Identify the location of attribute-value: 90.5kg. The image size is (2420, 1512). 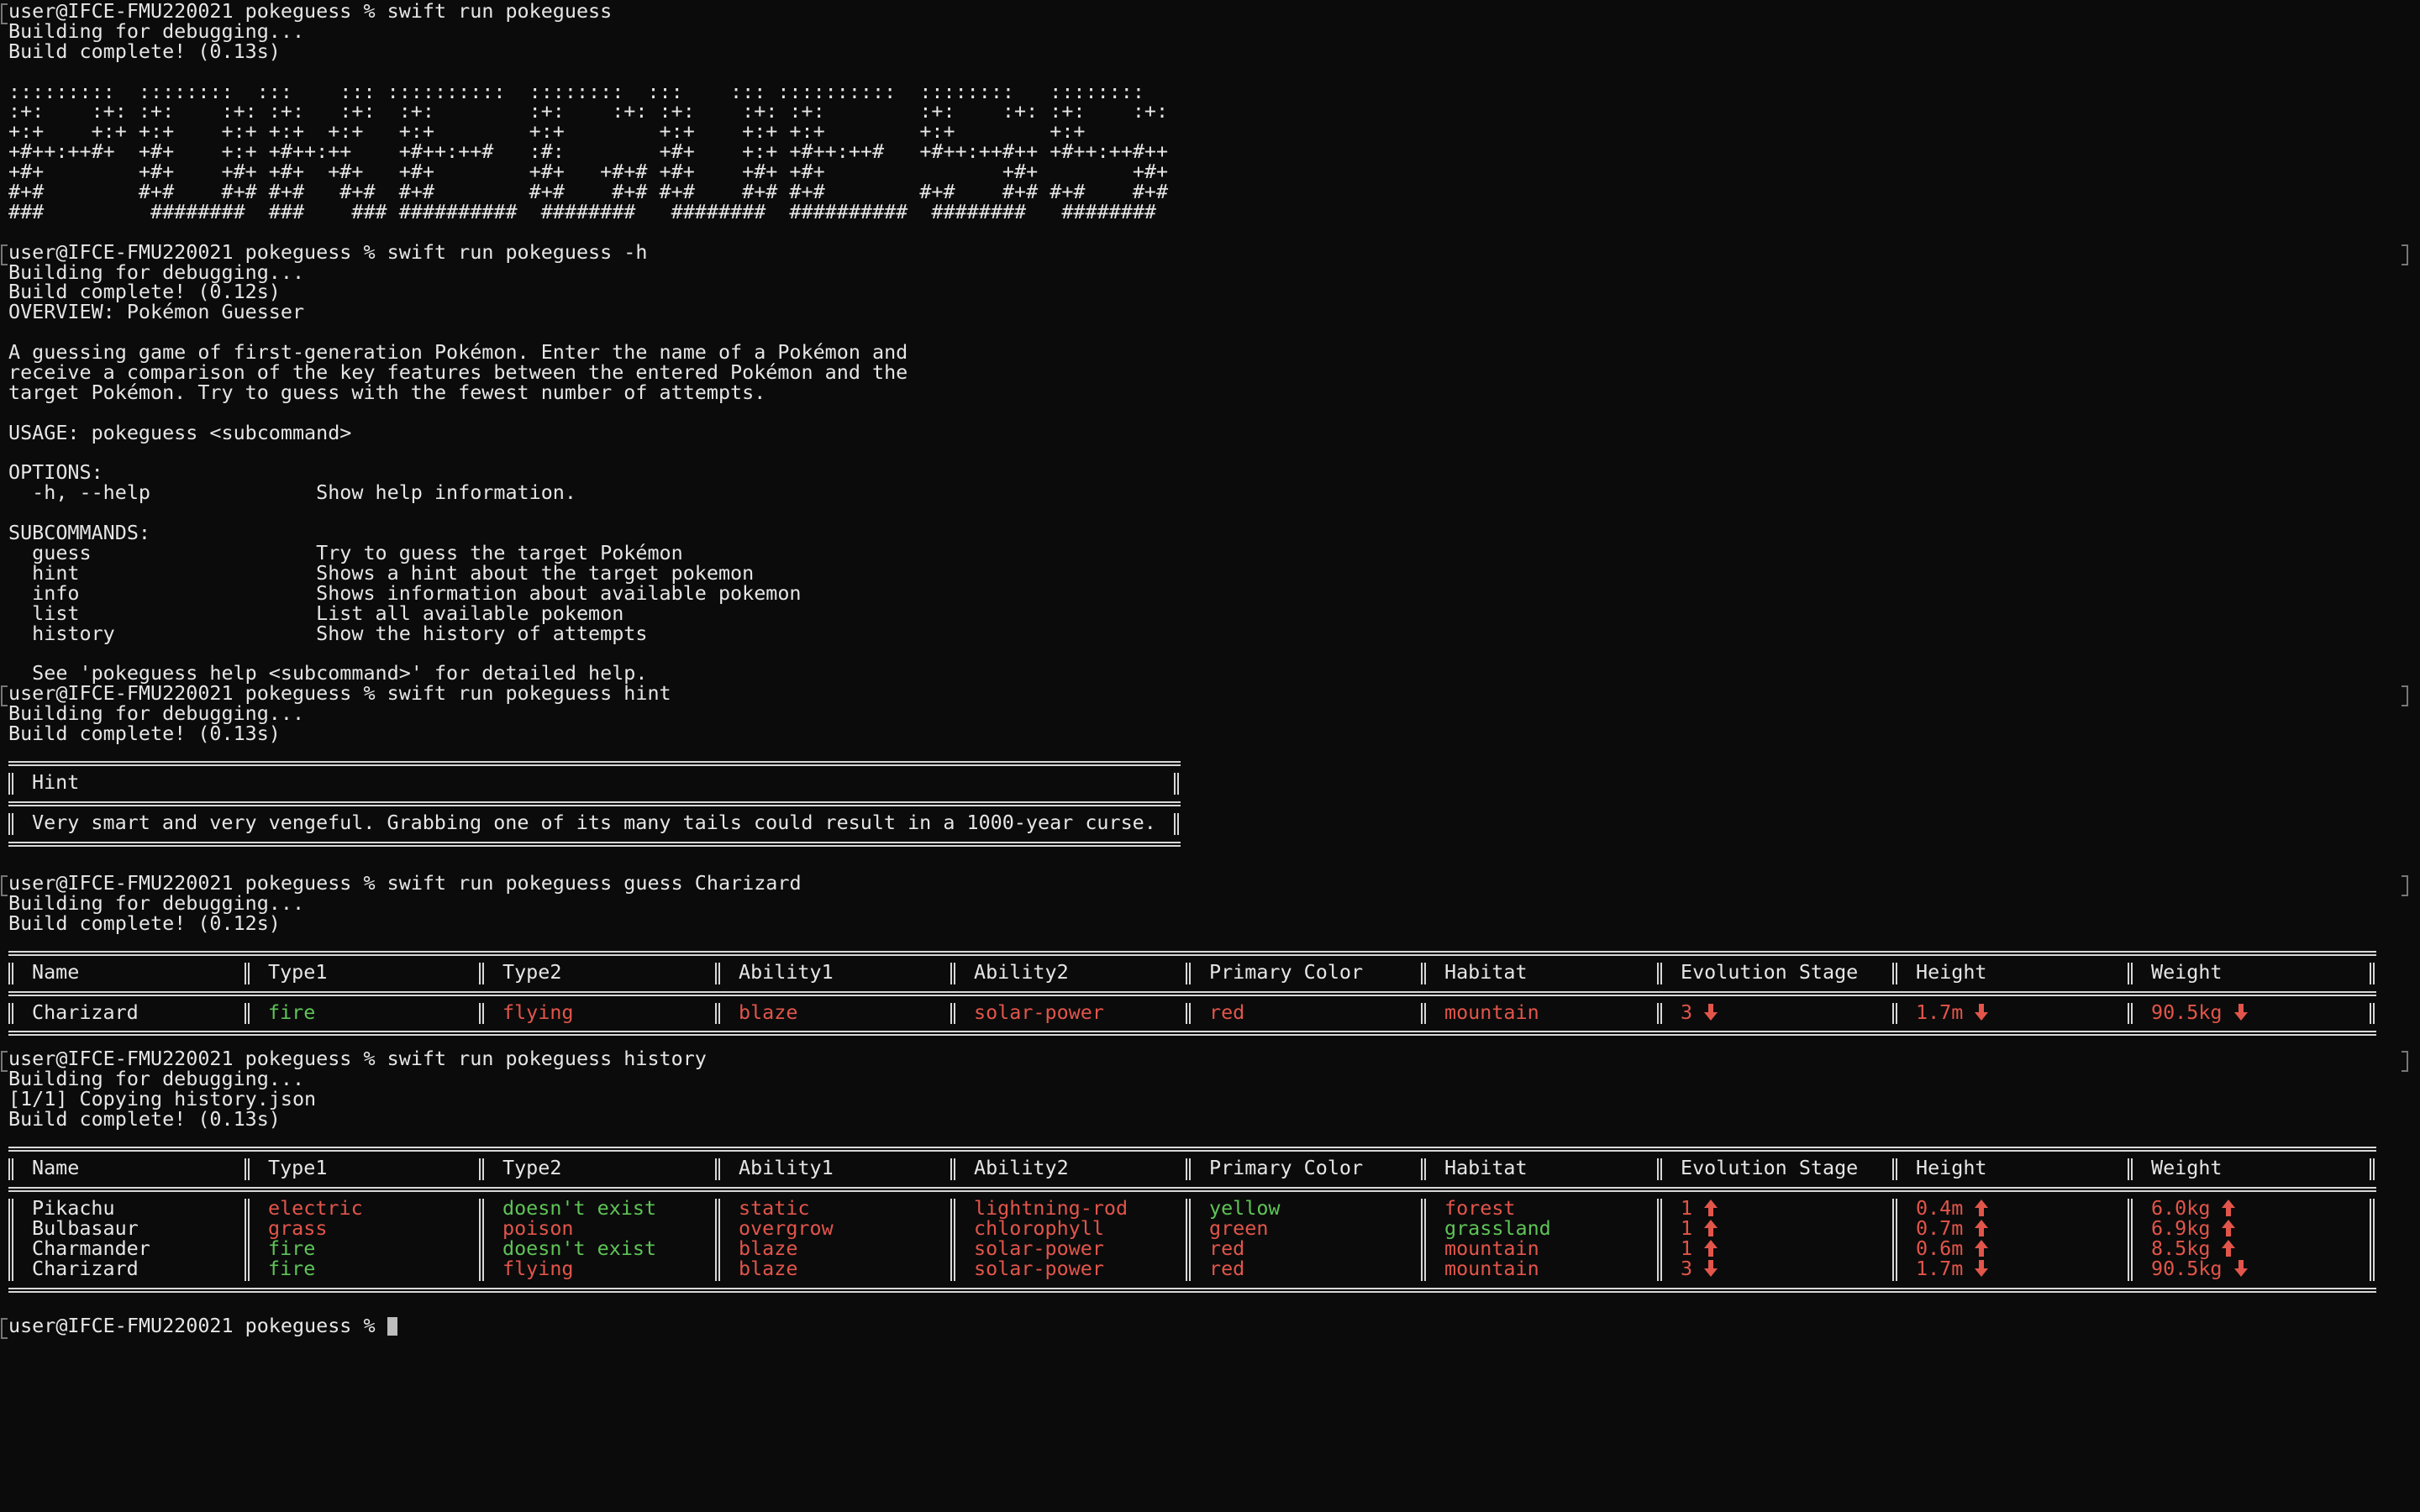
(2187, 1012).